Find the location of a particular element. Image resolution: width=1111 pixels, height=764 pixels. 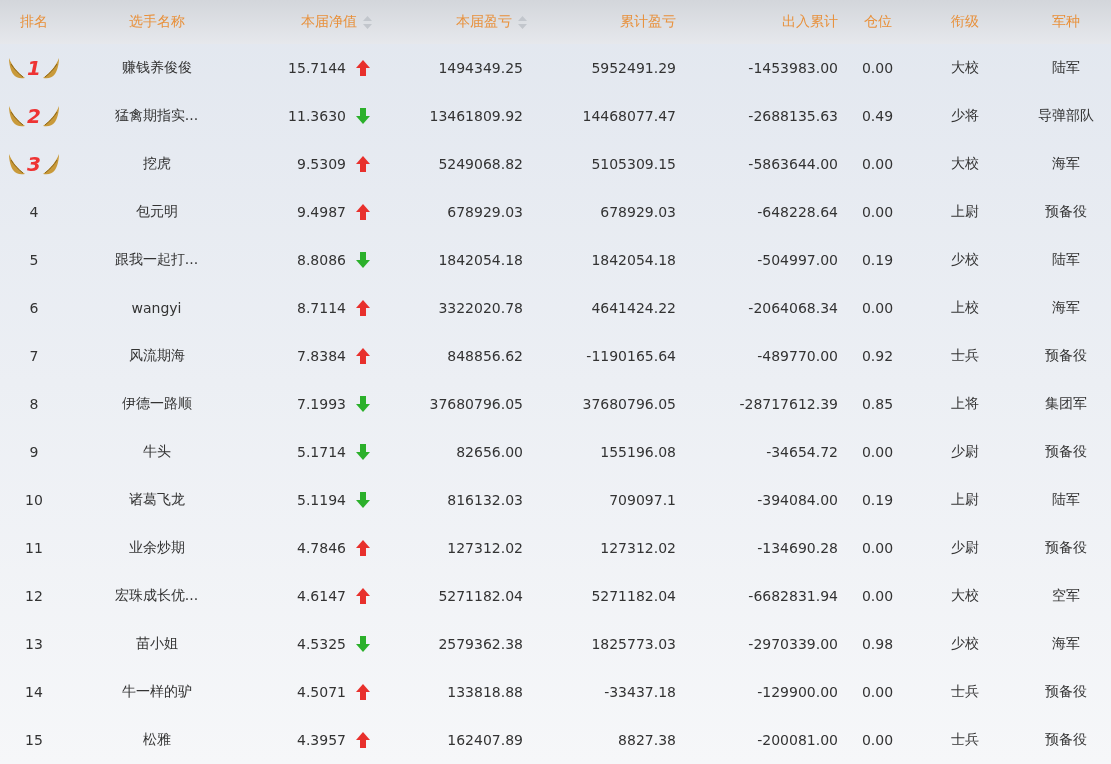

table-cell: 82656.00 is located at coordinates (489, 452).